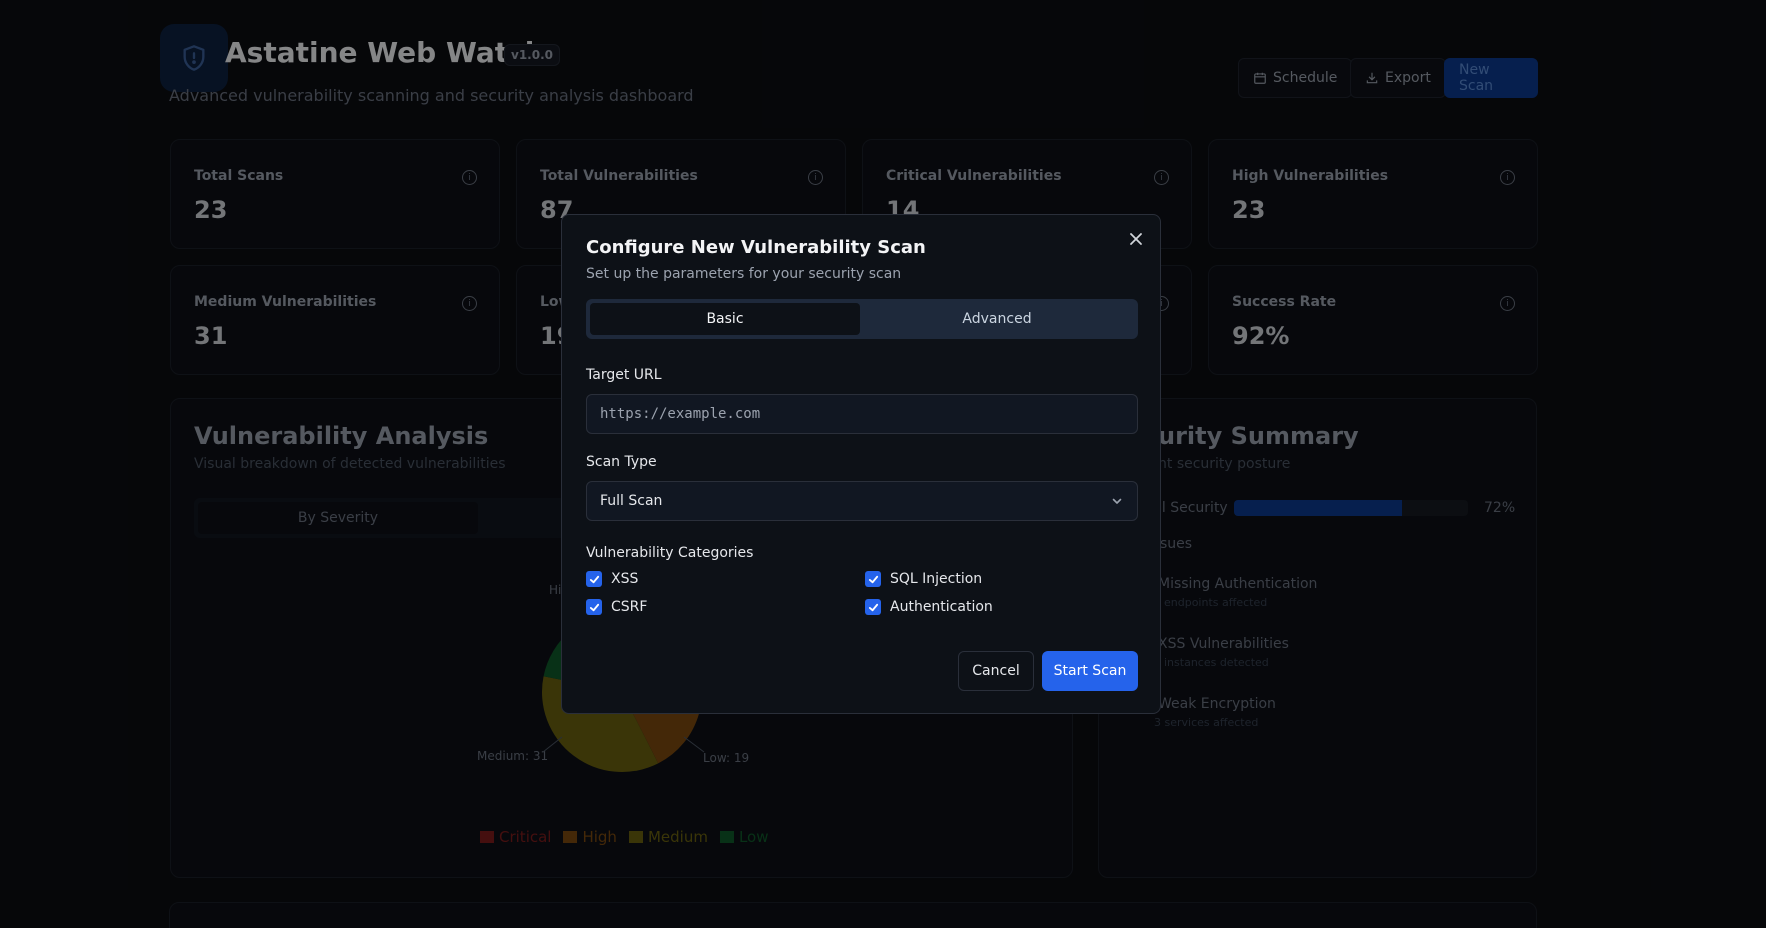 This screenshot has width=1766, height=928. I want to click on checkbox-csrf: CSRF, so click(616, 607).